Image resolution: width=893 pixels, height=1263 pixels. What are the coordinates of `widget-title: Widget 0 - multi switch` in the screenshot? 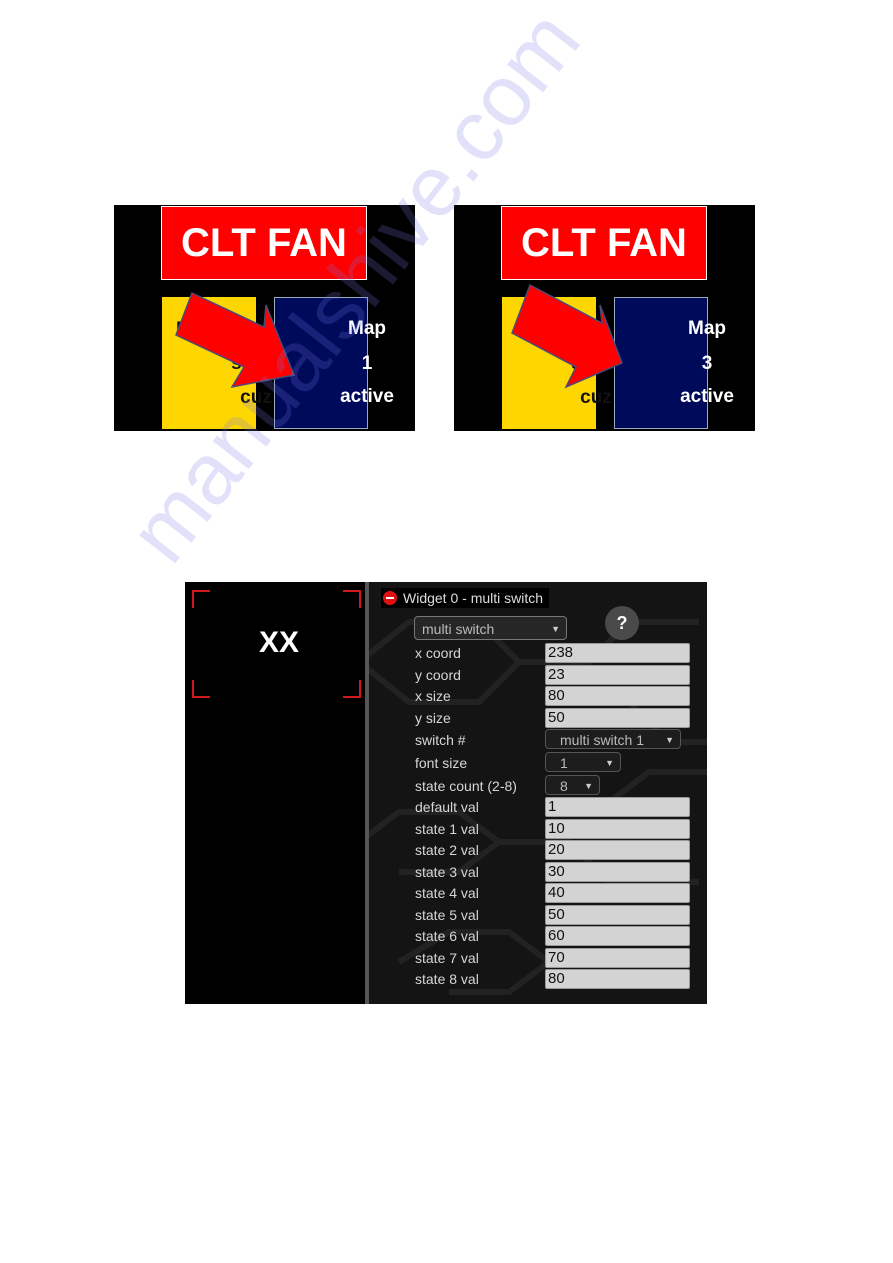 It's located at (473, 598).